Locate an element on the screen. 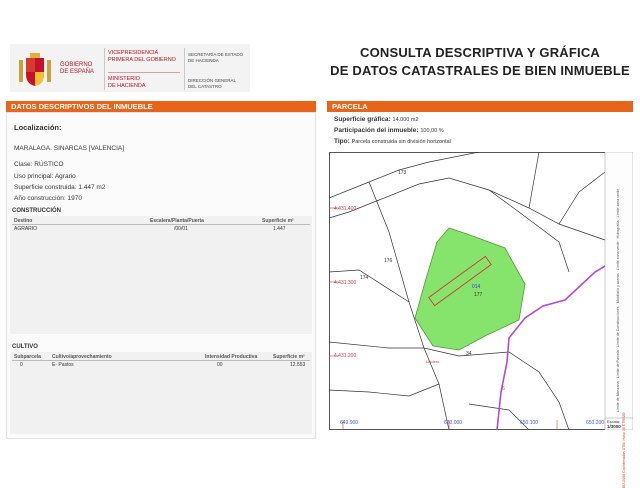 The image size is (640, 488). superficie-grafica-row: Superficie gráfica: 14.000 m2 is located at coordinates (376, 119).